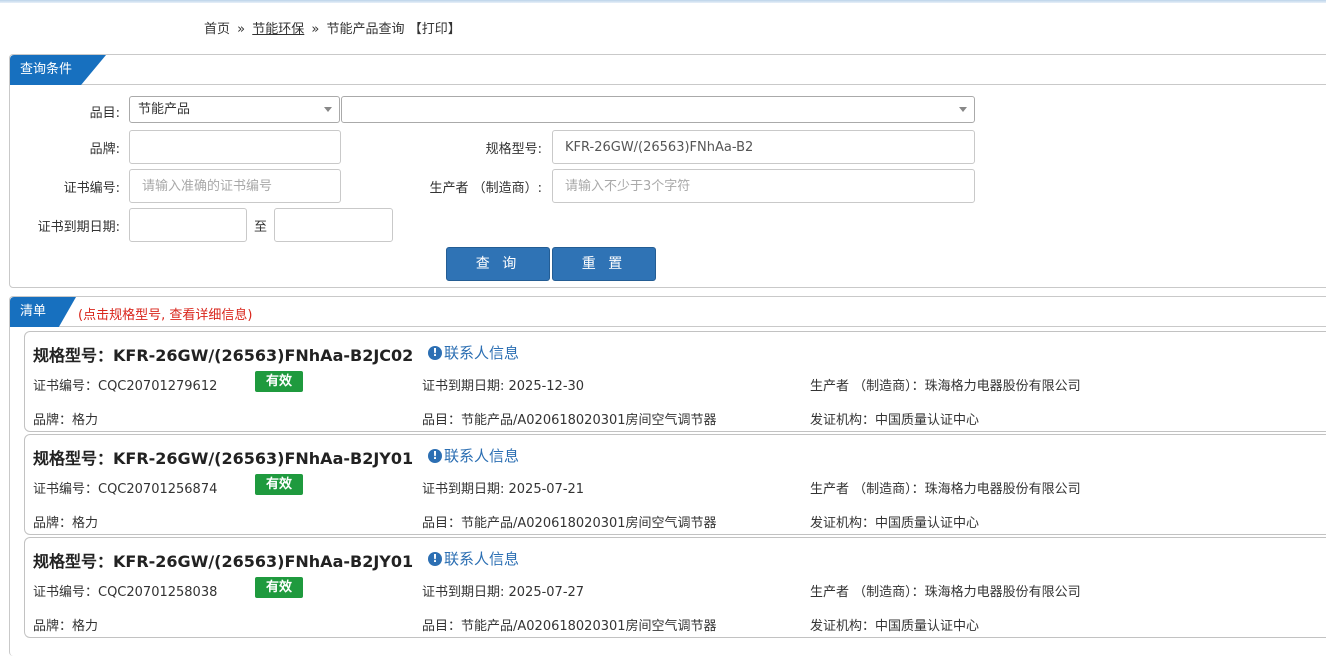 The width and height of the screenshot is (1326, 656). What do you see at coordinates (125, 489) in the screenshot?
I see `cert-number: 证书编号：CQC20701256874` at bounding box center [125, 489].